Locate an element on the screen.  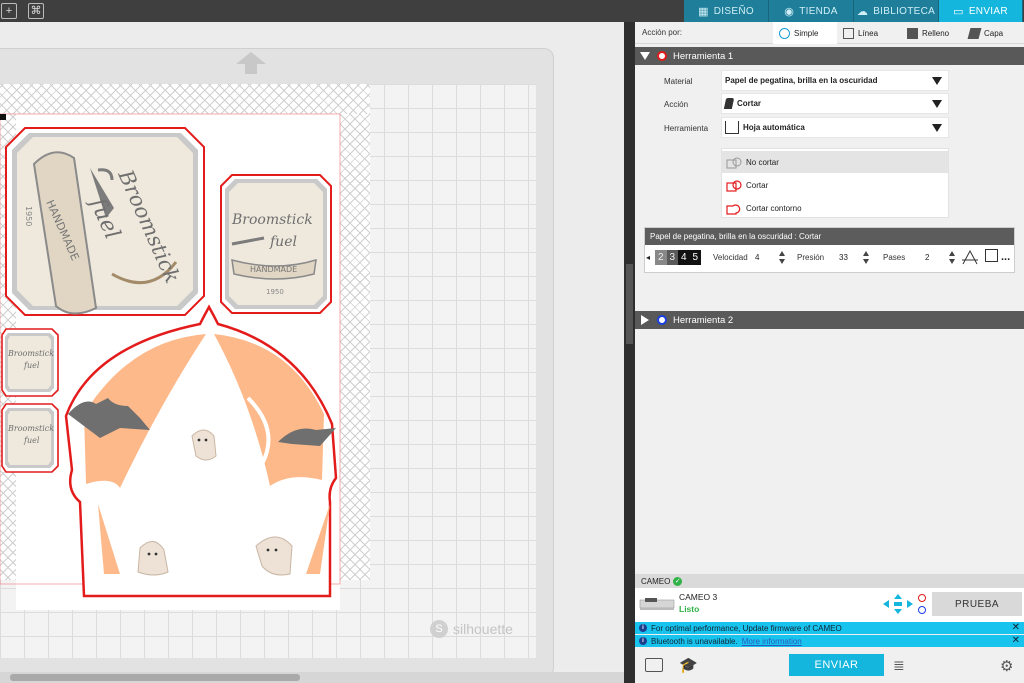
tool-2-color-icon is located at coordinates (662, 320).